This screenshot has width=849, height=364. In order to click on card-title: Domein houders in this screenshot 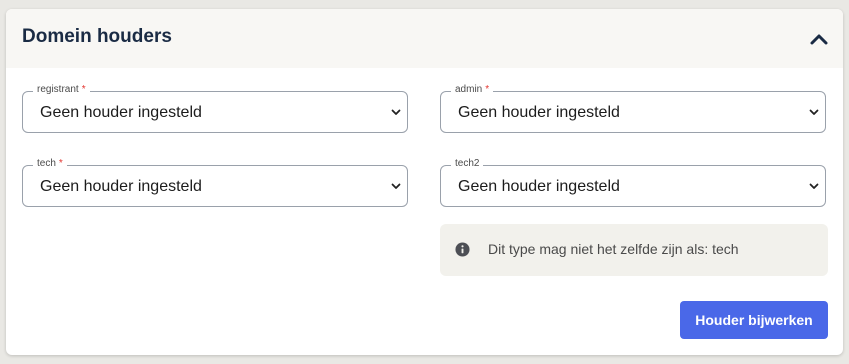, I will do `click(97, 36)`.